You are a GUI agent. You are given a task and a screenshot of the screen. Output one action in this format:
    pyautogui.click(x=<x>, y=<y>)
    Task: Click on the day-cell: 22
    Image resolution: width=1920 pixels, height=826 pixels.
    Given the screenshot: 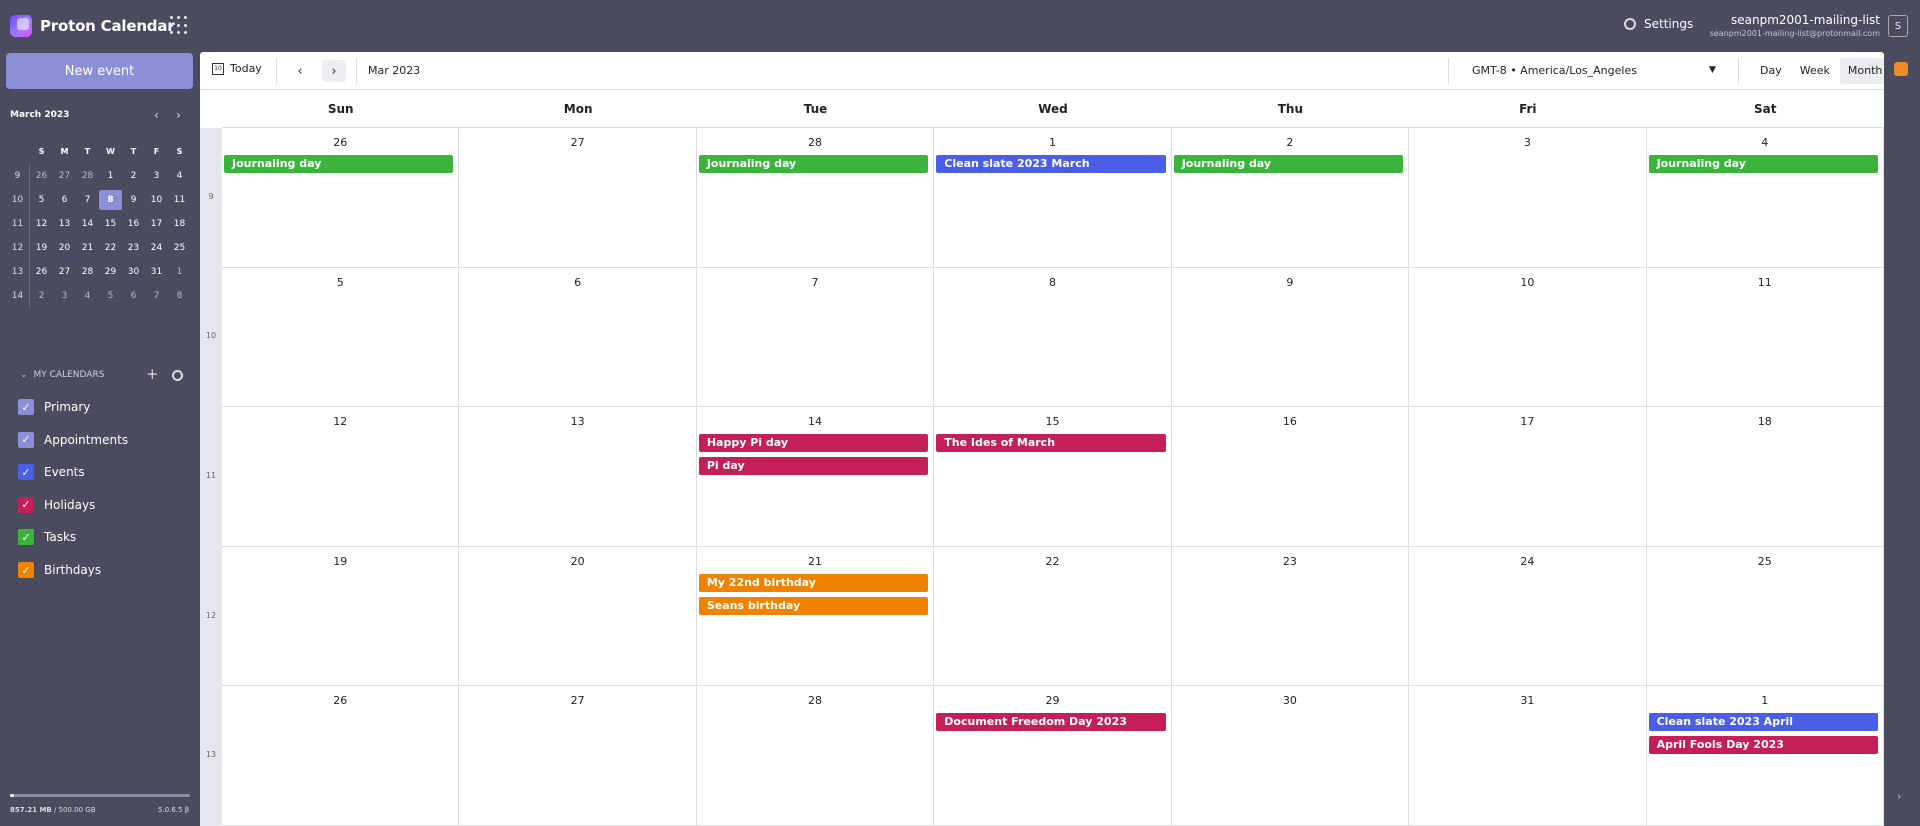 What is the action you would take?
    pyautogui.click(x=1053, y=616)
    